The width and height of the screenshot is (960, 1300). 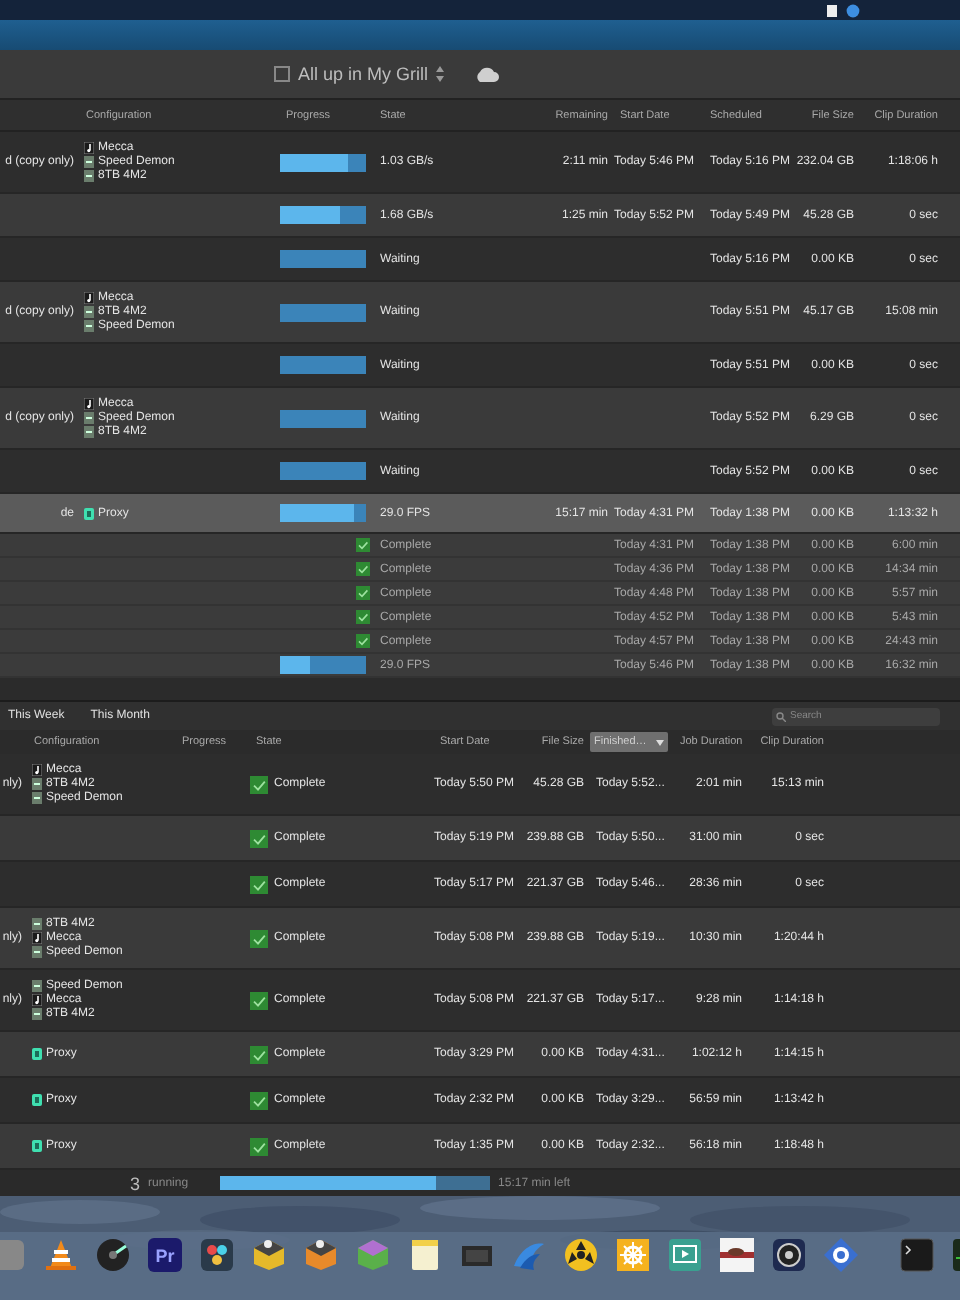 What do you see at coordinates (841, 1255) in the screenshot?
I see `diamond-gear-icon` at bounding box center [841, 1255].